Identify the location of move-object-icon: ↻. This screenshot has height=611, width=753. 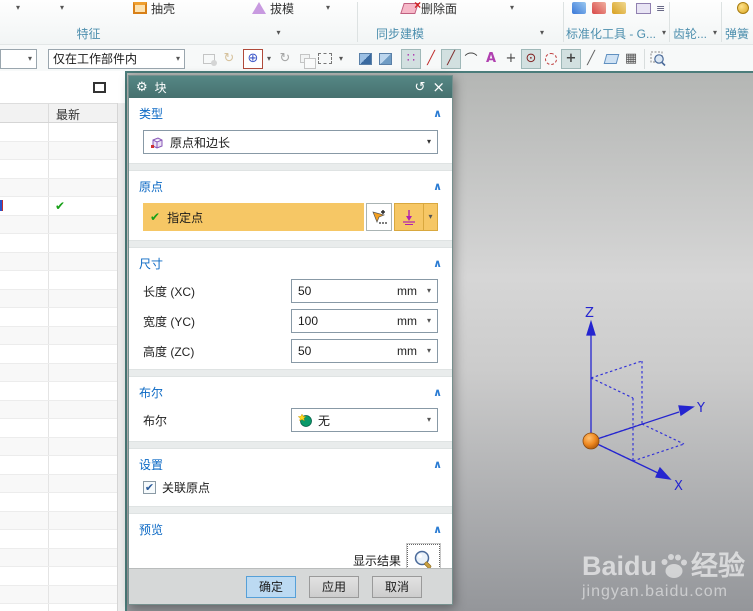
(285, 59).